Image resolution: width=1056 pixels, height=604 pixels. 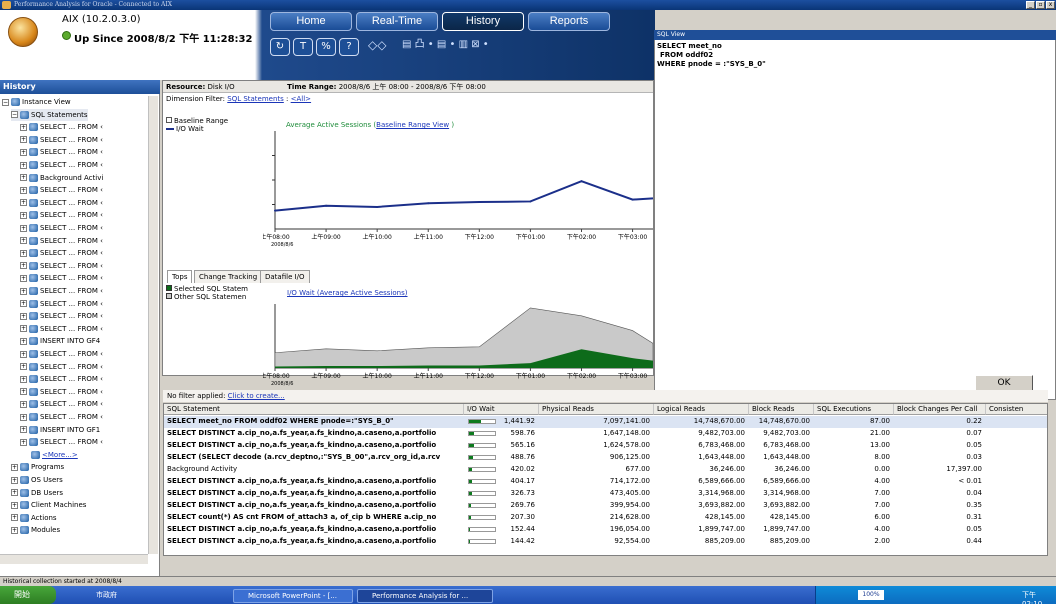 What do you see at coordinates (280, 47) in the screenshot?
I see `refresh-button: ↻` at bounding box center [280, 47].